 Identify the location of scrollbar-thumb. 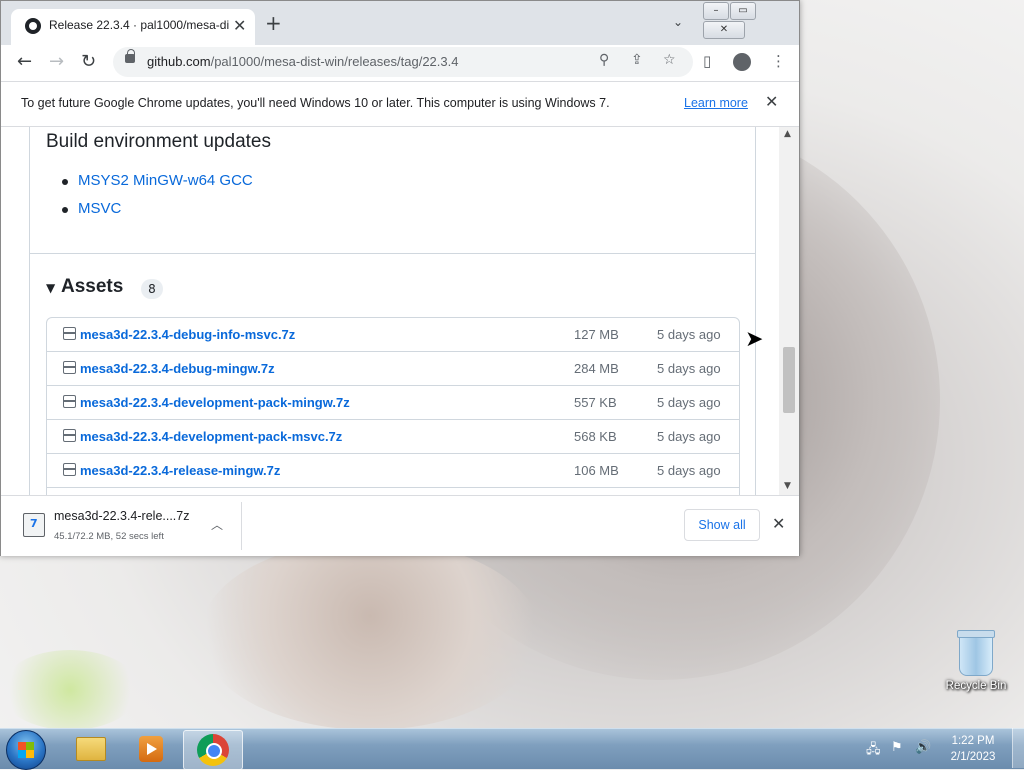
(789, 380).